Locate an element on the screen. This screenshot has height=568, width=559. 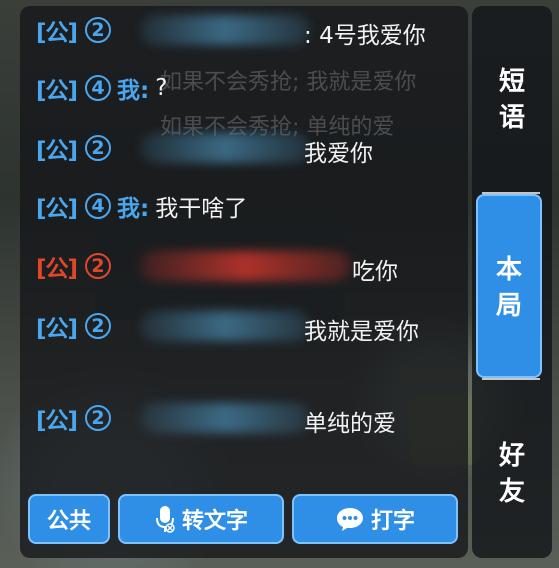
message-text: ? is located at coordinates (161, 88).